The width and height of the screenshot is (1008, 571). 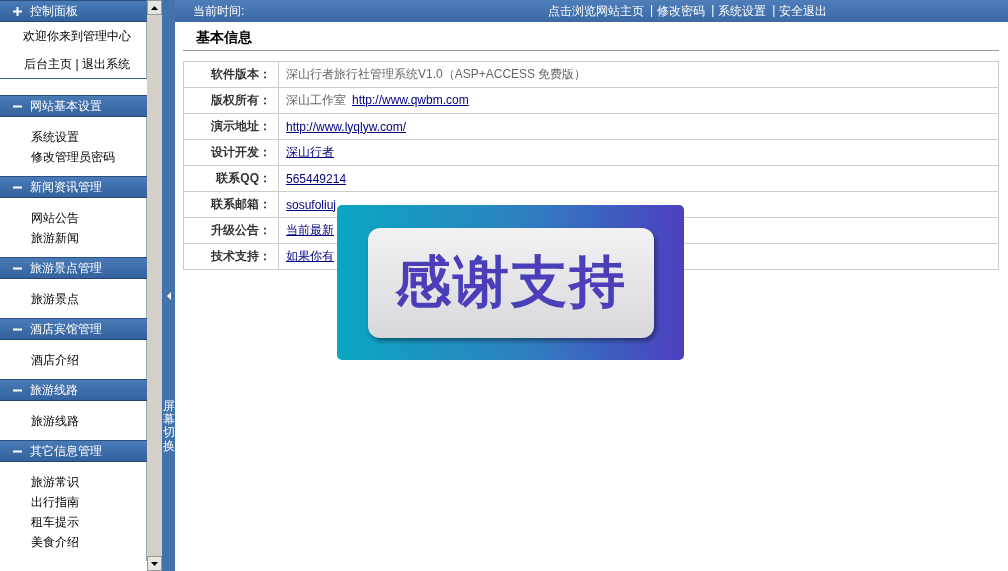 What do you see at coordinates (88, 299) in the screenshot?
I see `menu-item: 旅游景点` at bounding box center [88, 299].